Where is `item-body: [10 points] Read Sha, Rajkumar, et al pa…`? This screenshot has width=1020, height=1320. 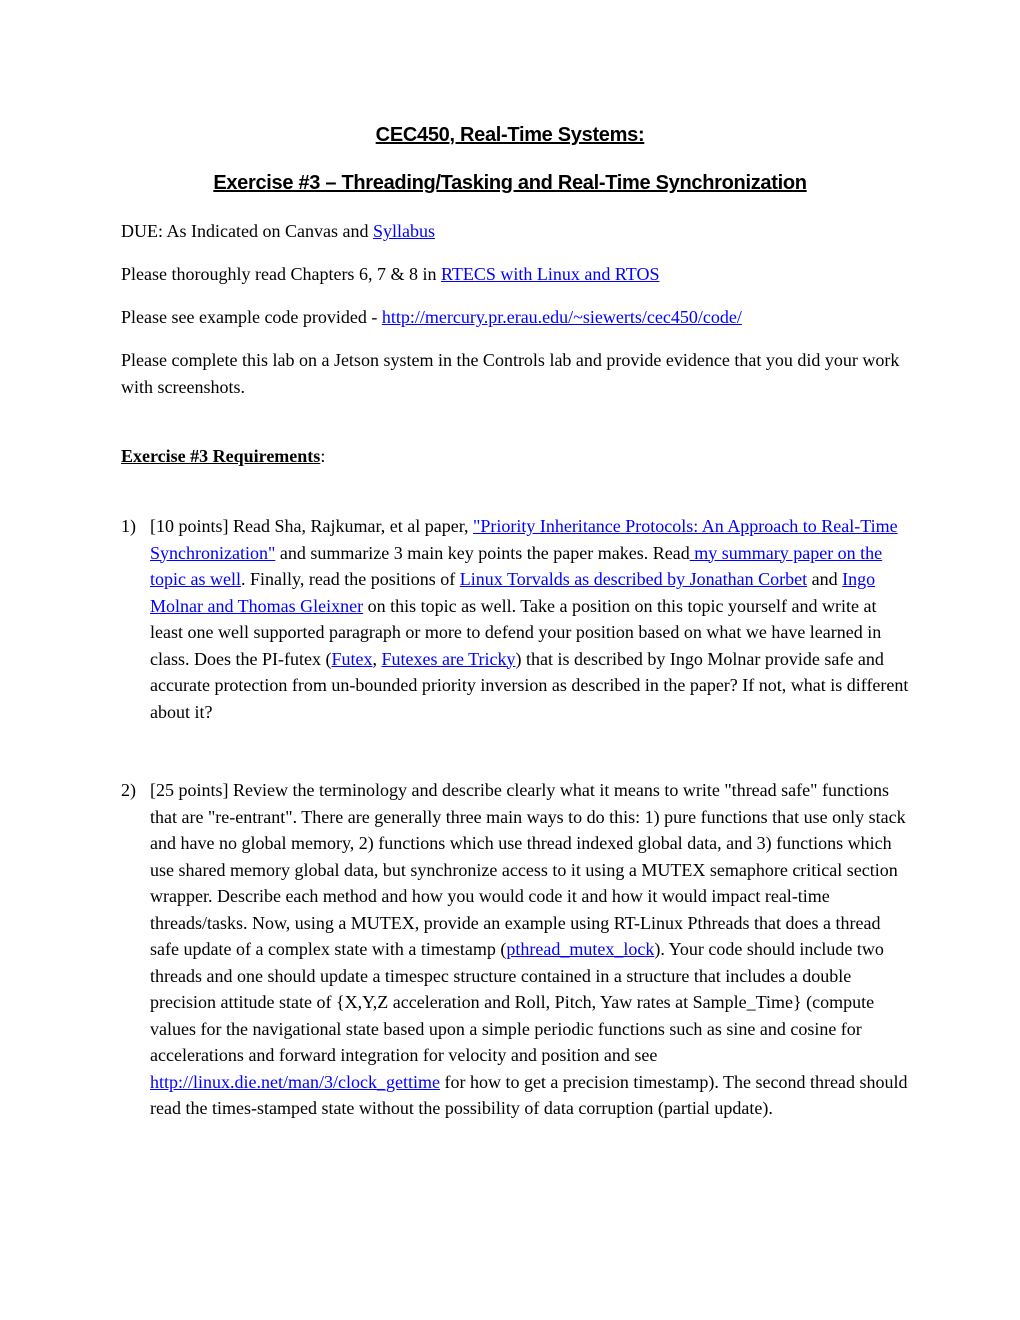 item-body: [10 points] Read Sha, Rajkumar, et al pa… is located at coordinates (530, 619).